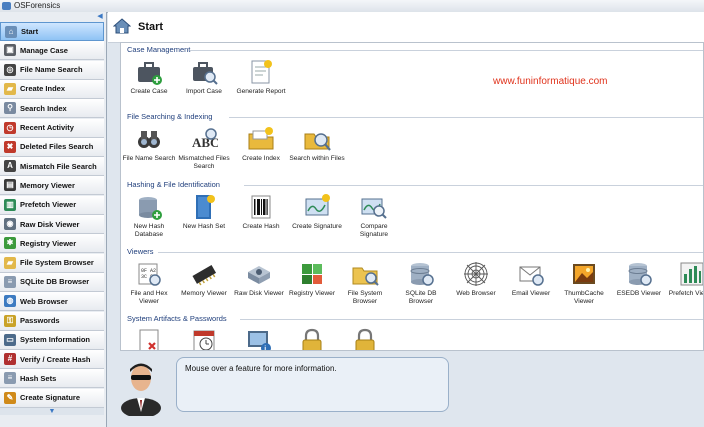 This screenshot has height=427, width=704. Describe the element at coordinates (52, 411) in the screenshot. I see `scroll-down-icon: ▼` at that location.